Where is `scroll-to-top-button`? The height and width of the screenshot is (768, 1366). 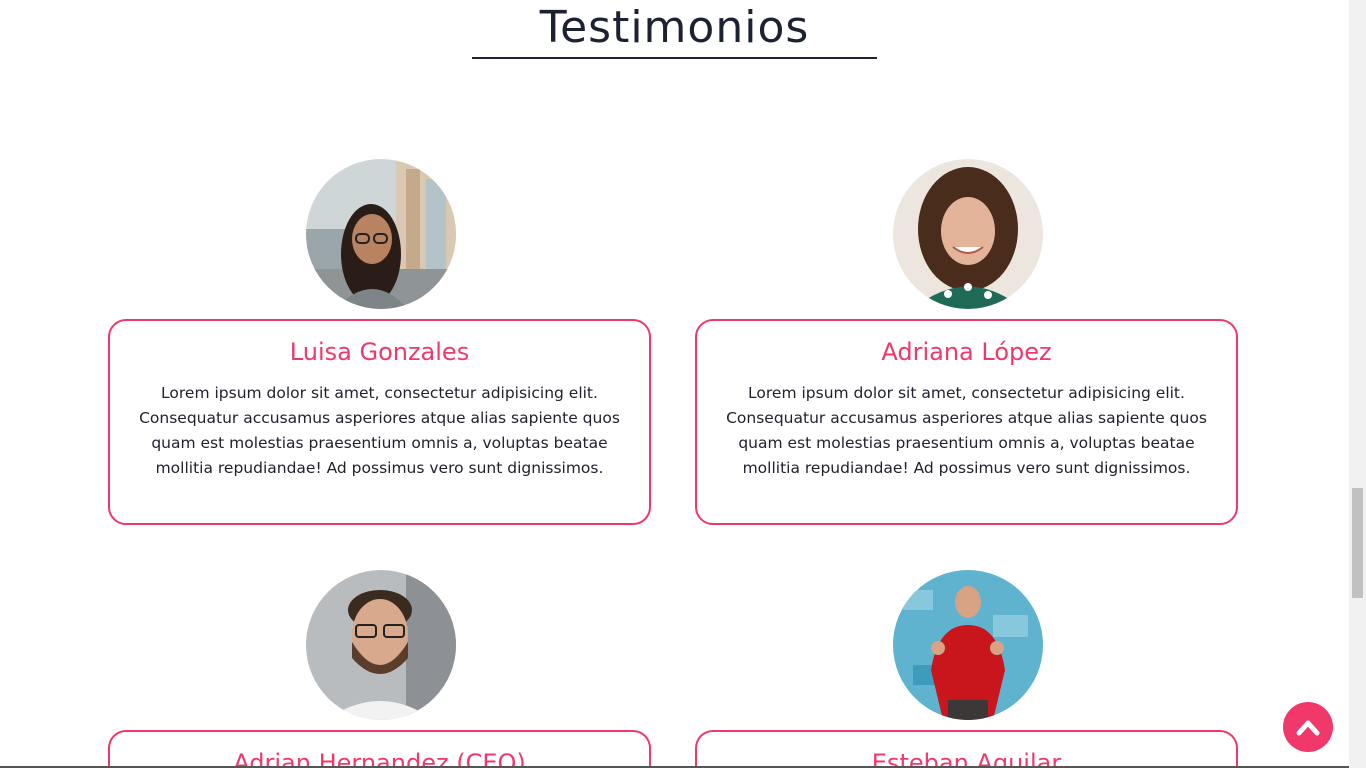 scroll-to-top-button is located at coordinates (1308, 727).